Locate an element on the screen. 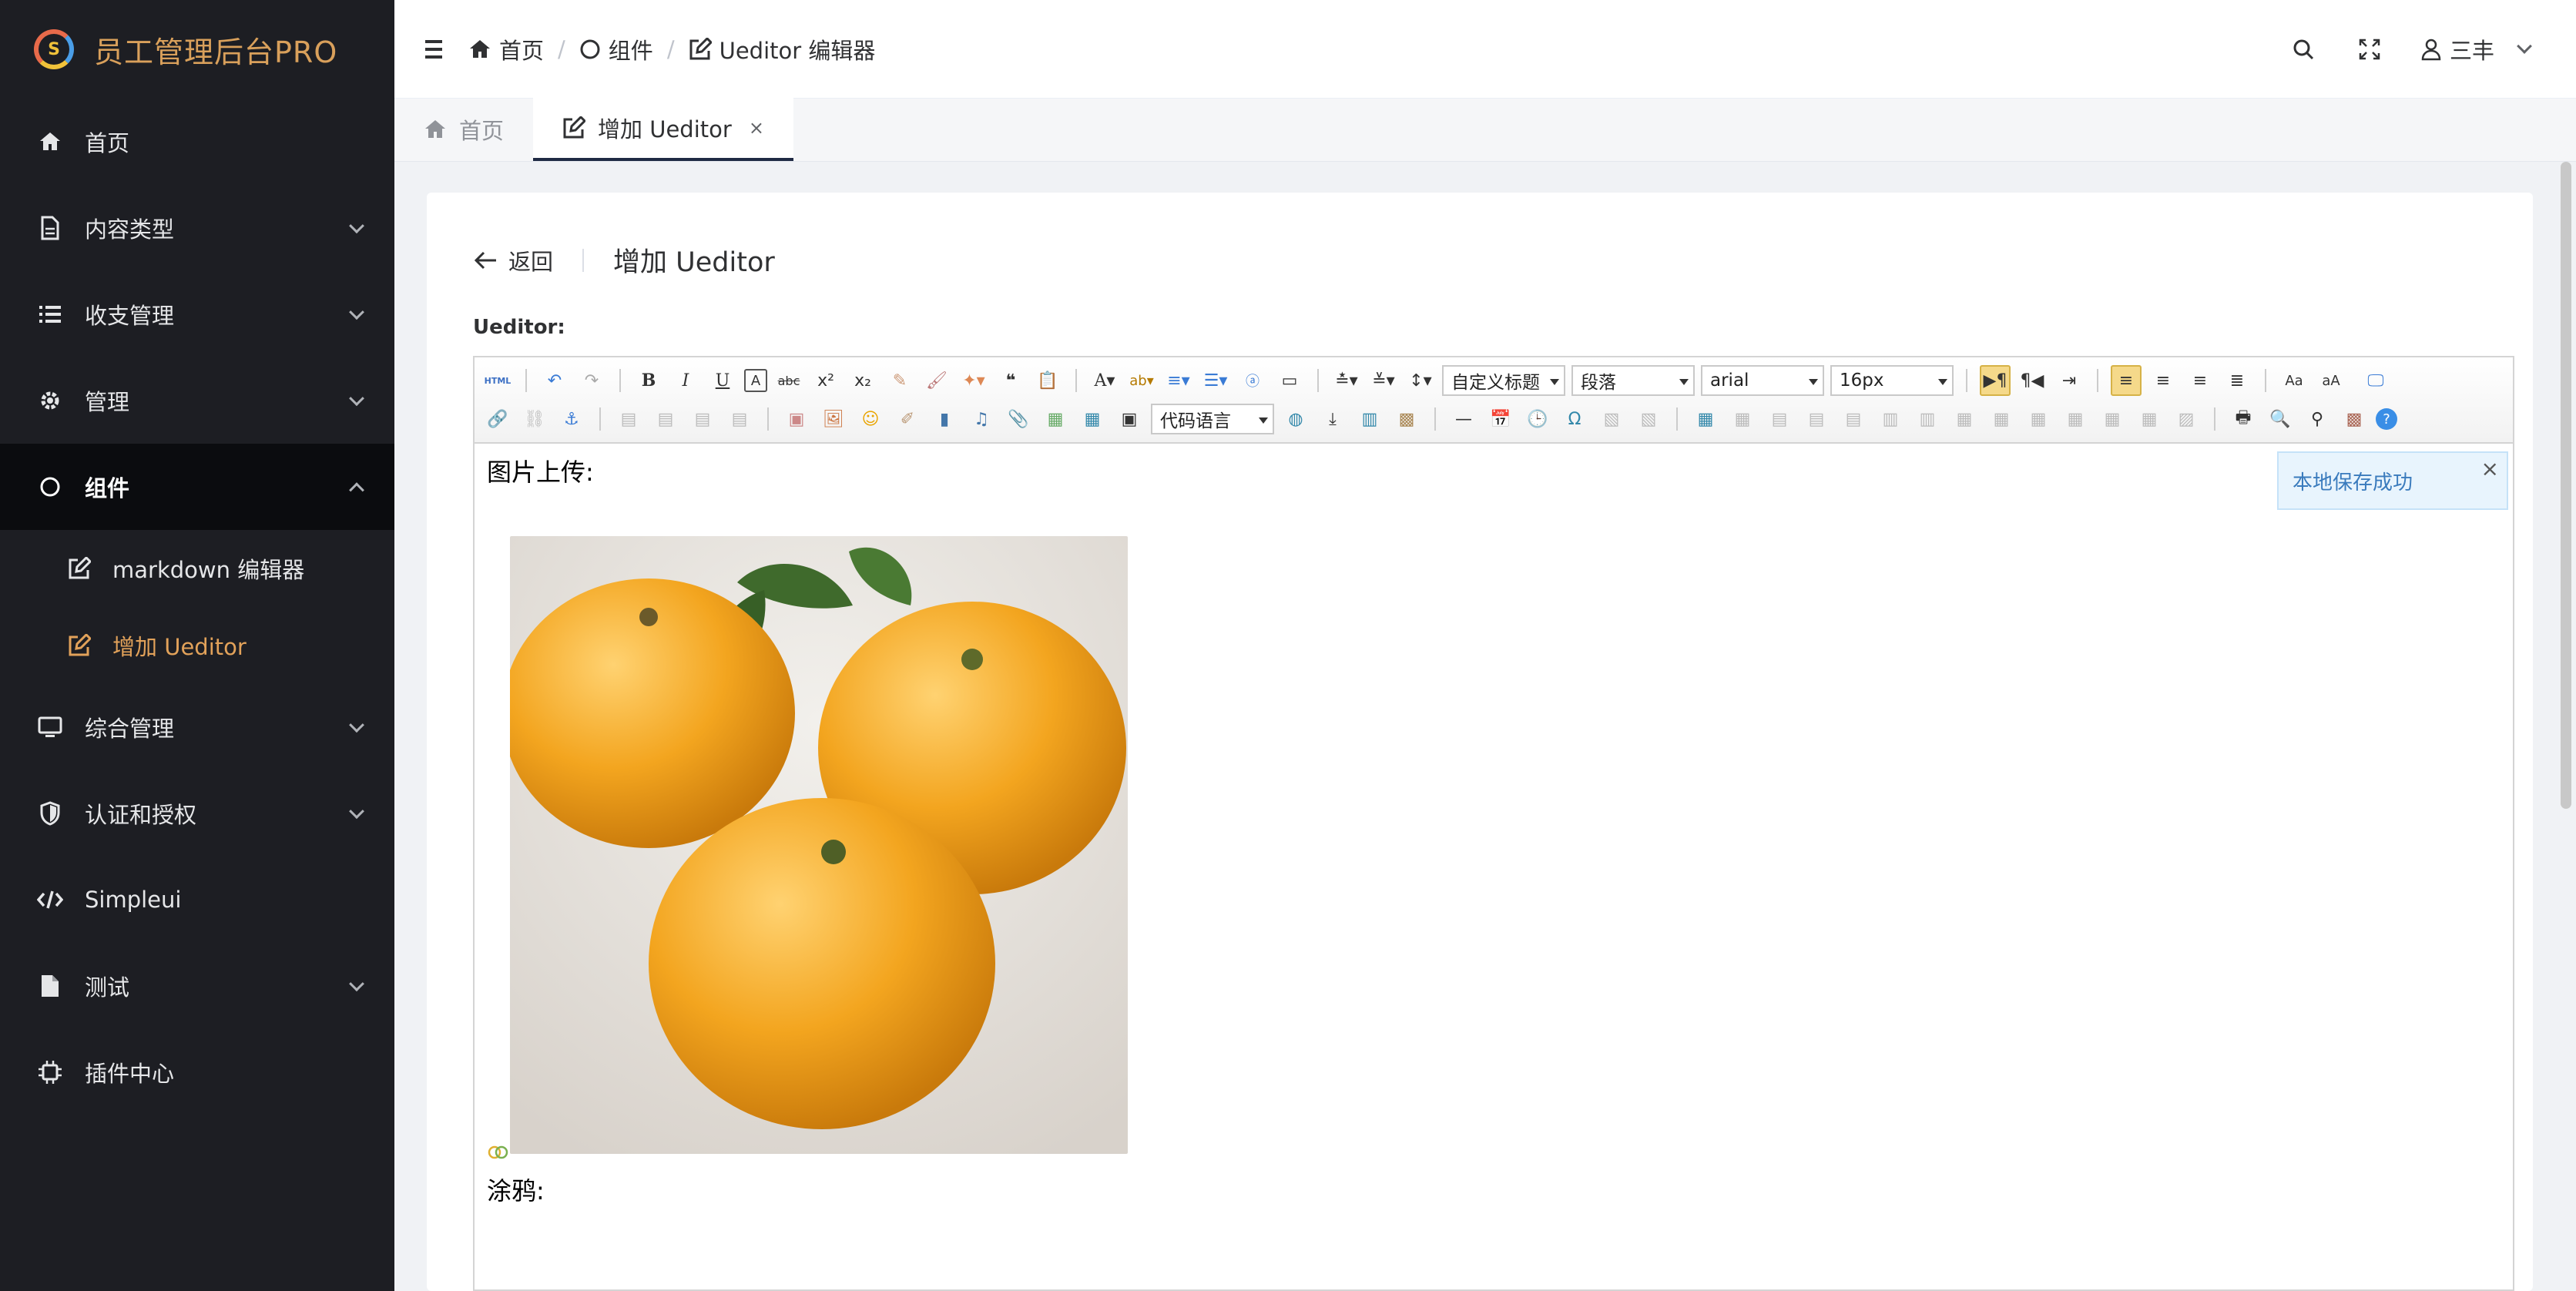 The width and height of the screenshot is (2576, 1291). tab-home: 首页 is located at coordinates (463, 129).